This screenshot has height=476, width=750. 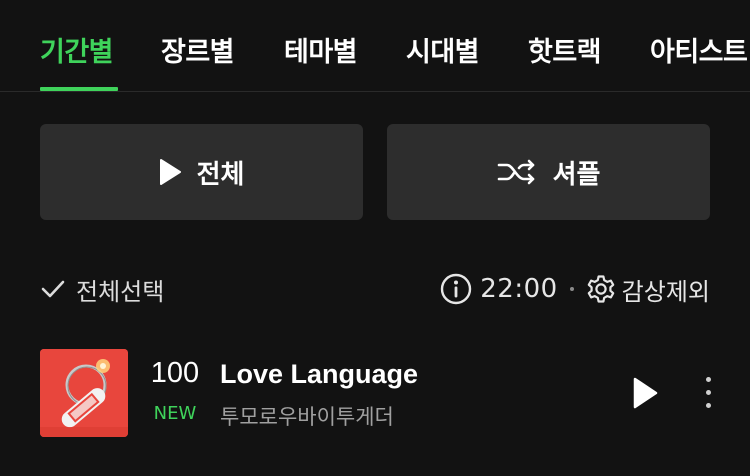 I want to click on more-vertical-icon, so click(x=708, y=394).